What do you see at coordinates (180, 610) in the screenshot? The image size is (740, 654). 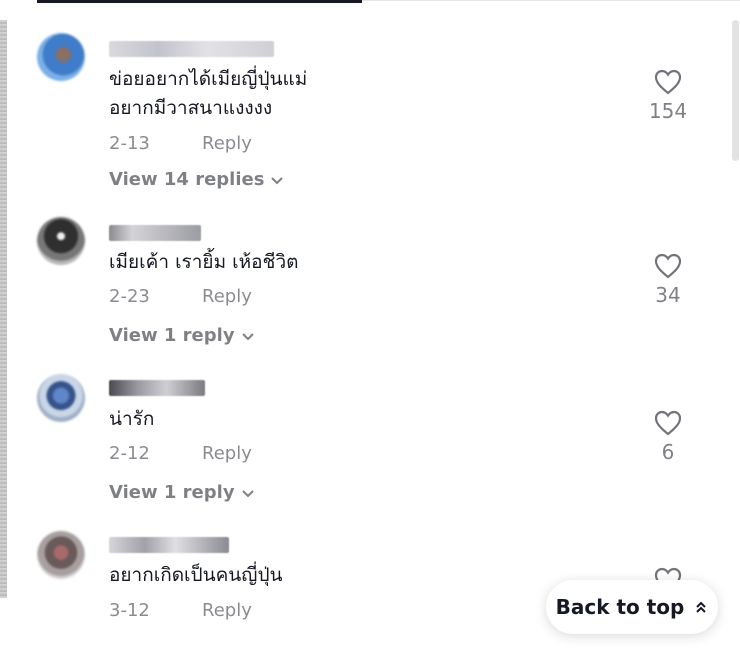 I see `comment-meta: 3-12 Reply` at bounding box center [180, 610].